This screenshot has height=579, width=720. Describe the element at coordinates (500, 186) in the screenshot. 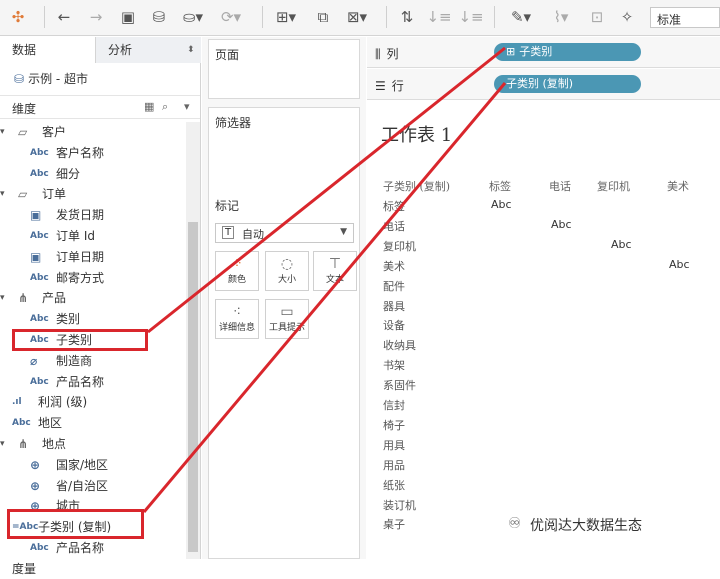

I see `column-header: 标签` at that location.